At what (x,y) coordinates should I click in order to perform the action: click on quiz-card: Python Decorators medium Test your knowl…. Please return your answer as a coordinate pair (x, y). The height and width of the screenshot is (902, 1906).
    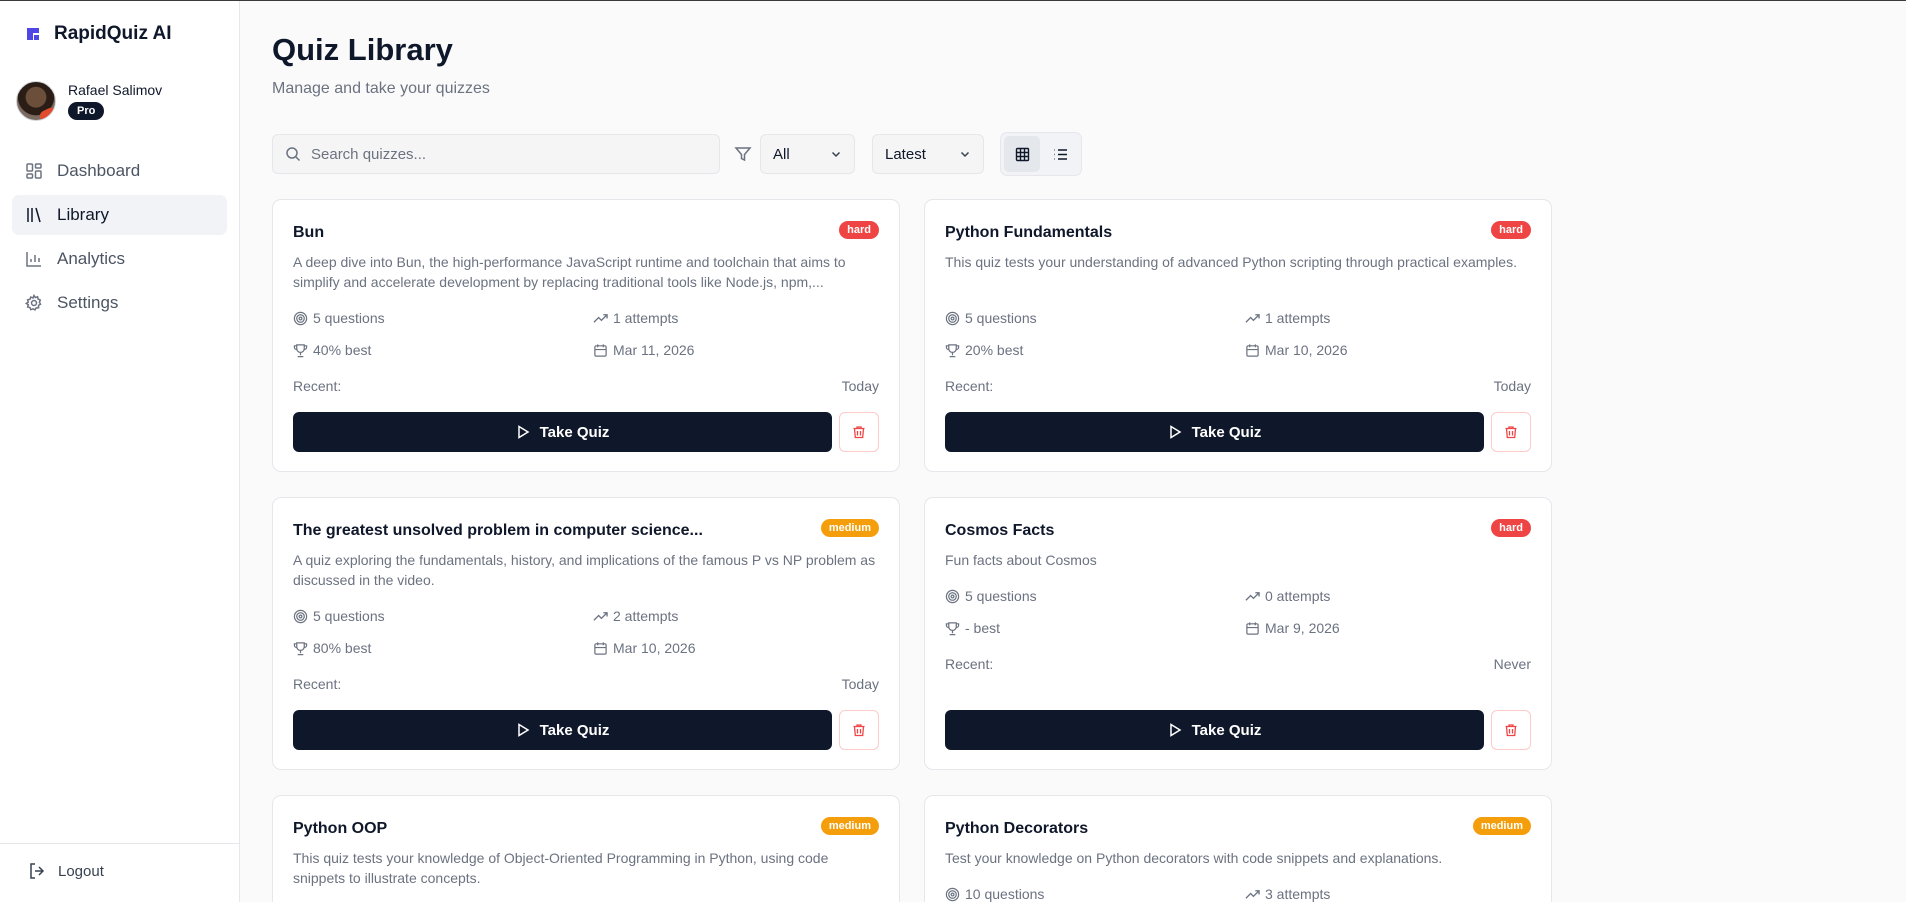
    Looking at the image, I should click on (1238, 848).